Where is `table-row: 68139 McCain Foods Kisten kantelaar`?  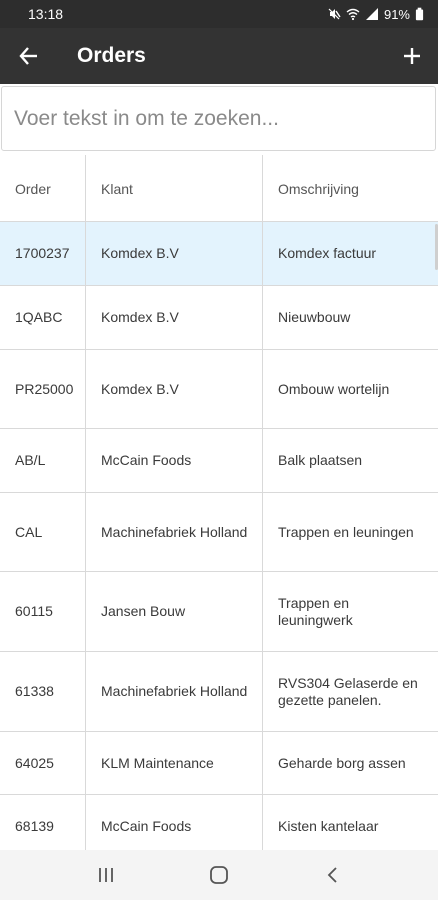
table-row: 68139 McCain Foods Kisten kantelaar is located at coordinates (219, 822).